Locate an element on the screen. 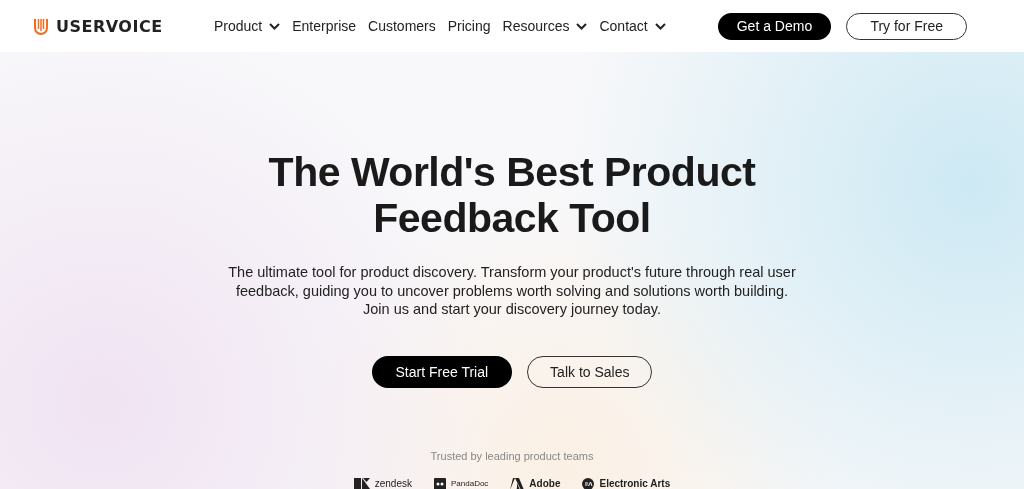 This screenshot has width=1024, height=489. nav-link: Pricing is located at coordinates (469, 26).